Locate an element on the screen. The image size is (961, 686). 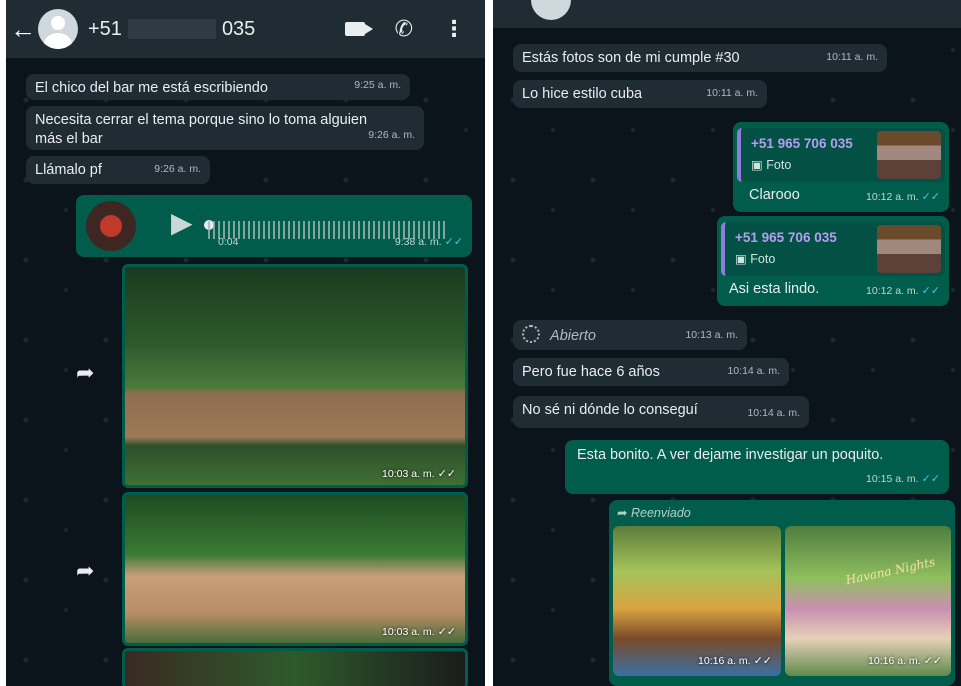
voice-sender-avatar is located at coordinates (111, 226).